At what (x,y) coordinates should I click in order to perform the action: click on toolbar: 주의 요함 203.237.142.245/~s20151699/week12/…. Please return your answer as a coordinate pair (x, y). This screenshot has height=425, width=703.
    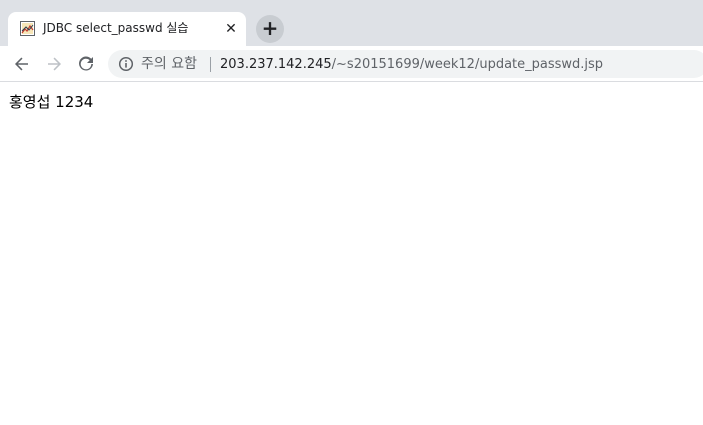
    Looking at the image, I should click on (351, 64).